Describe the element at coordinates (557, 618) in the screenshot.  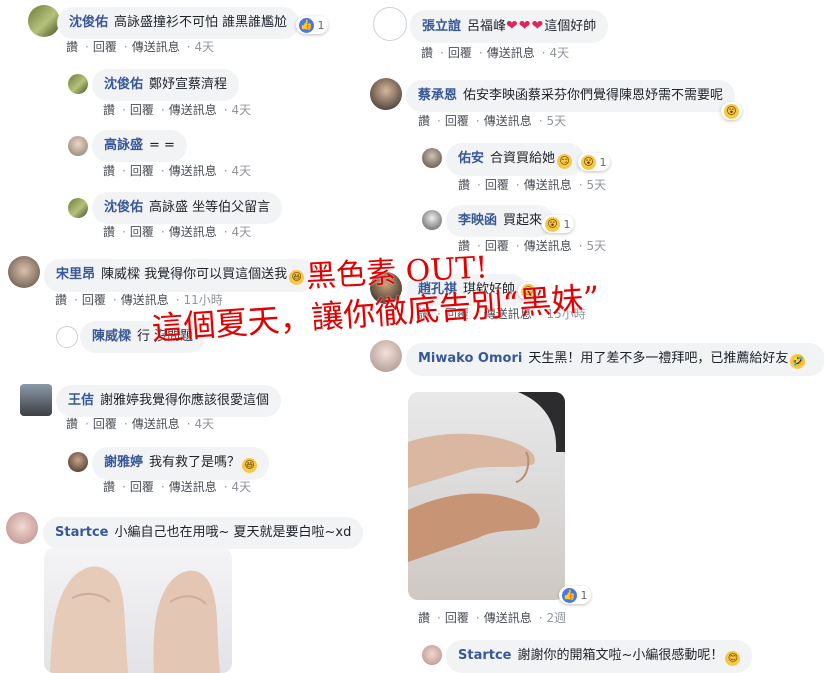
I see `timestamp: 2週` at that location.